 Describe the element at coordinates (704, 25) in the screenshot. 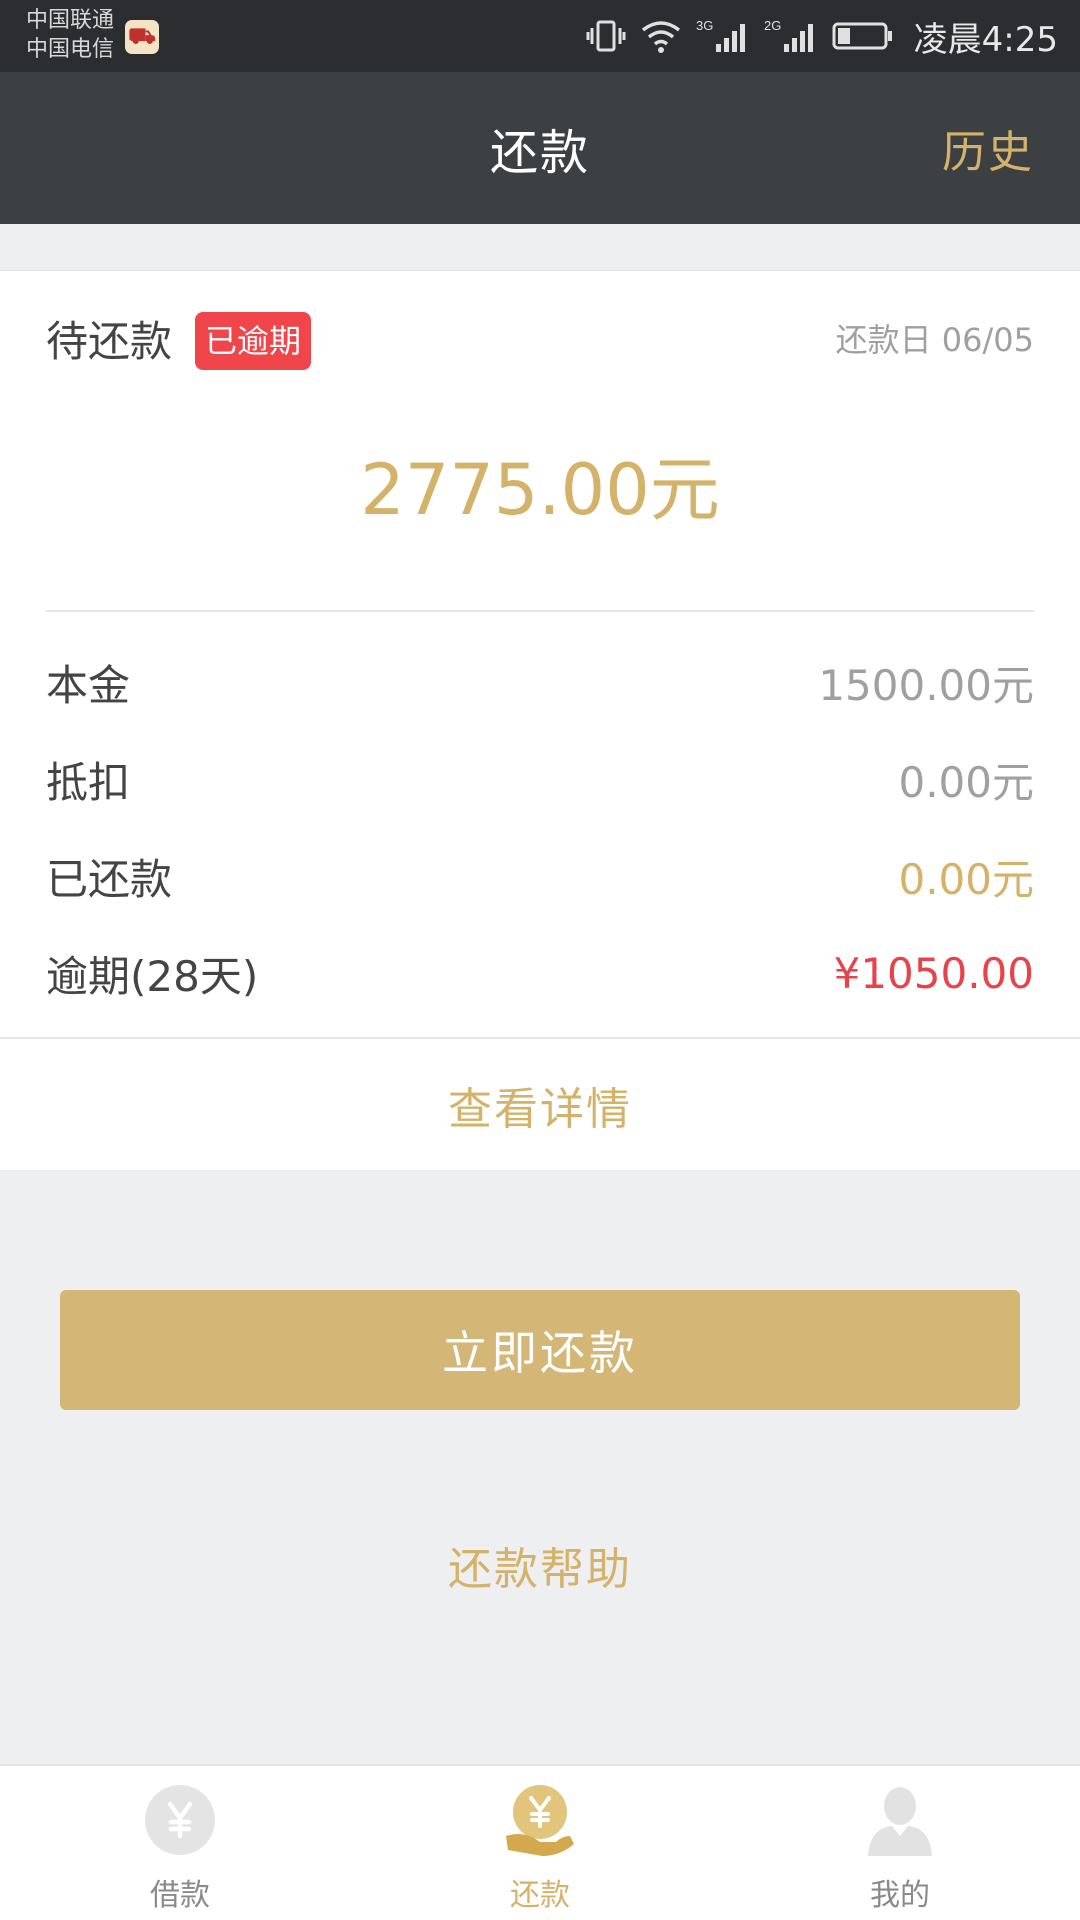

I see `signal-3g-label: 3G` at that location.